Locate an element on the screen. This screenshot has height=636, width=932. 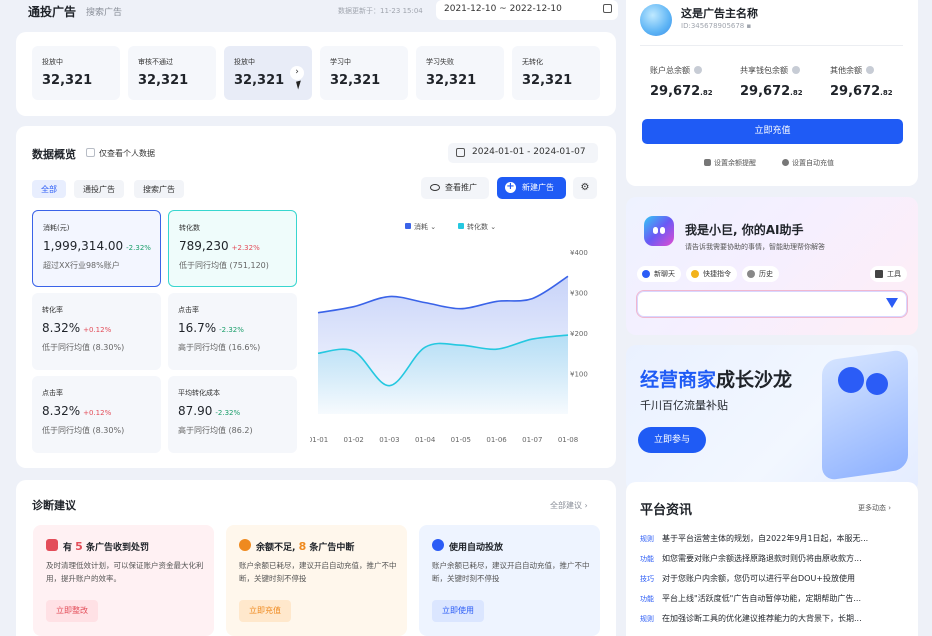
history-chip: 历史 is located at coordinates (760, 274).